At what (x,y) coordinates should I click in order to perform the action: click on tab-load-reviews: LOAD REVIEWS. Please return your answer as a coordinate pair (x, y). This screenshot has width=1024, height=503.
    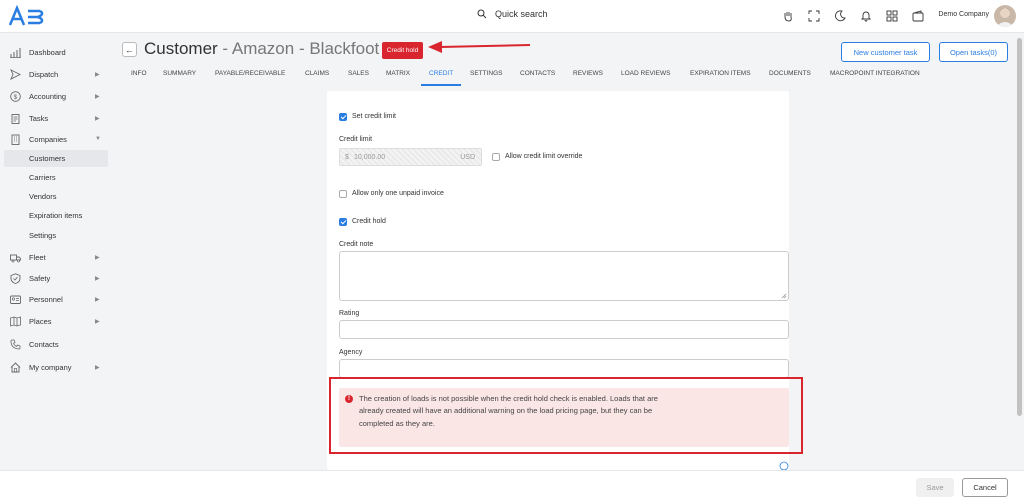
    Looking at the image, I should click on (645, 73).